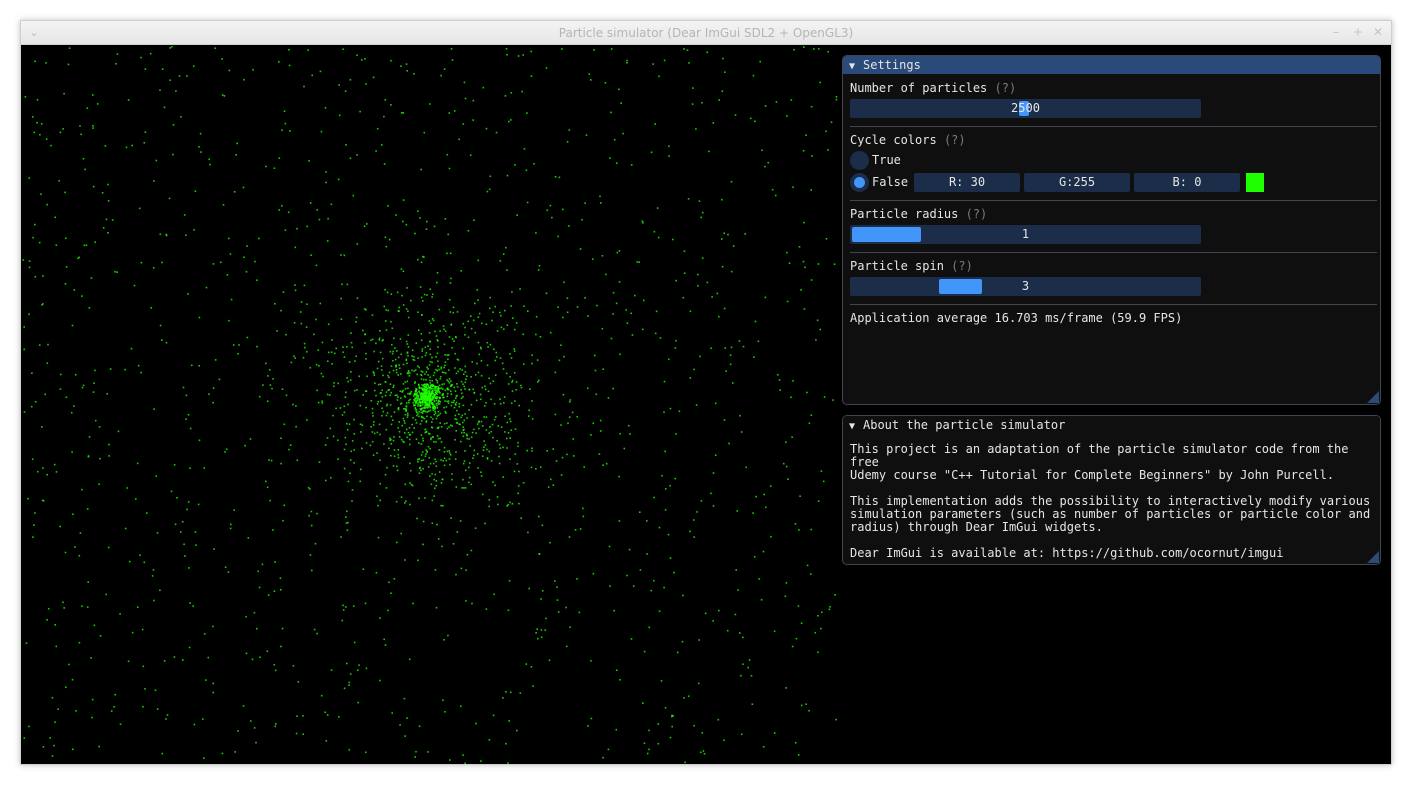  I want to click on cycle-colors-true-radio, so click(859, 160).